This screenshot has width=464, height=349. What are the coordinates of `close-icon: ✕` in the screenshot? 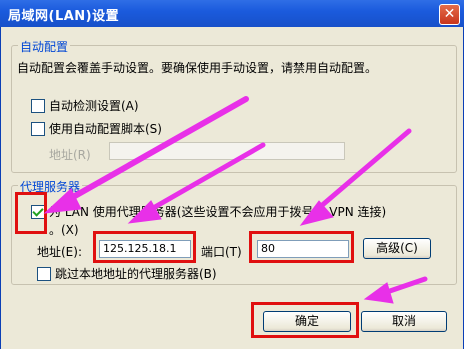 It's located at (449, 14).